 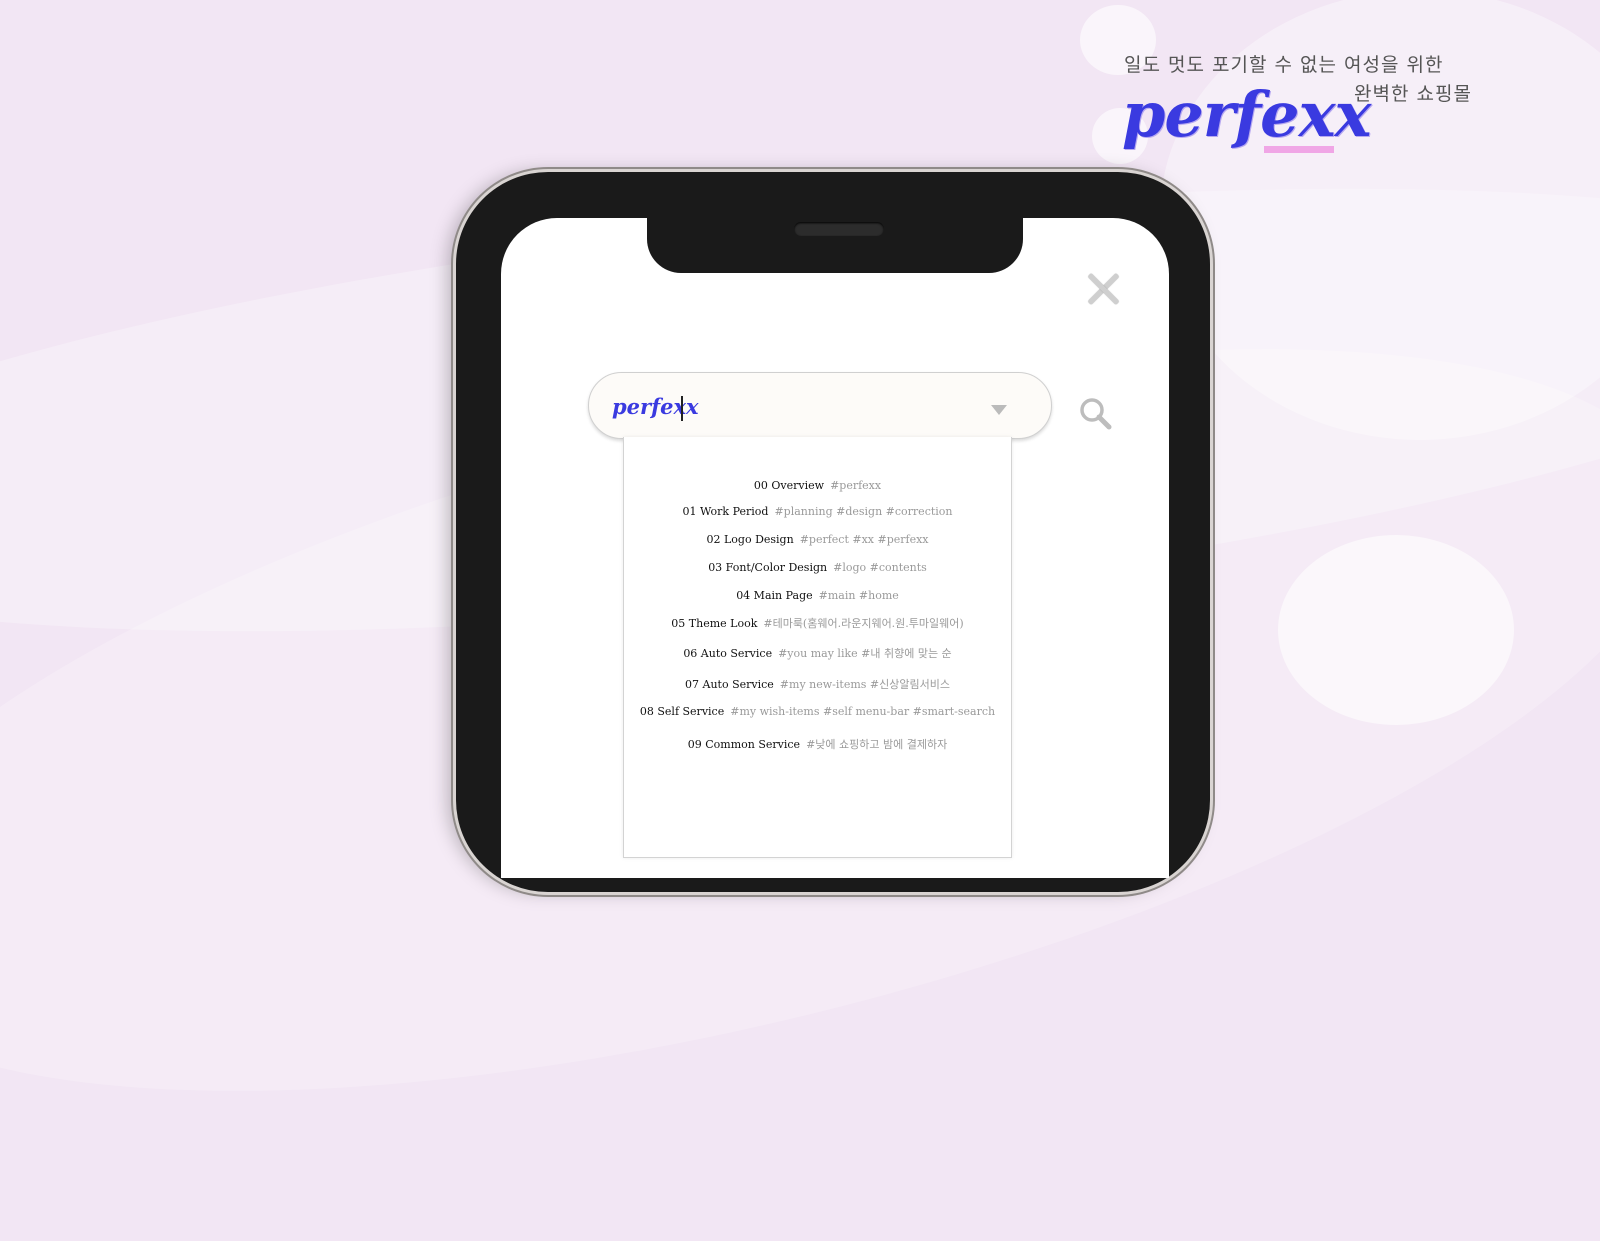 What do you see at coordinates (714, 623) in the screenshot?
I see `list-item-title: 05 Theme Look` at bounding box center [714, 623].